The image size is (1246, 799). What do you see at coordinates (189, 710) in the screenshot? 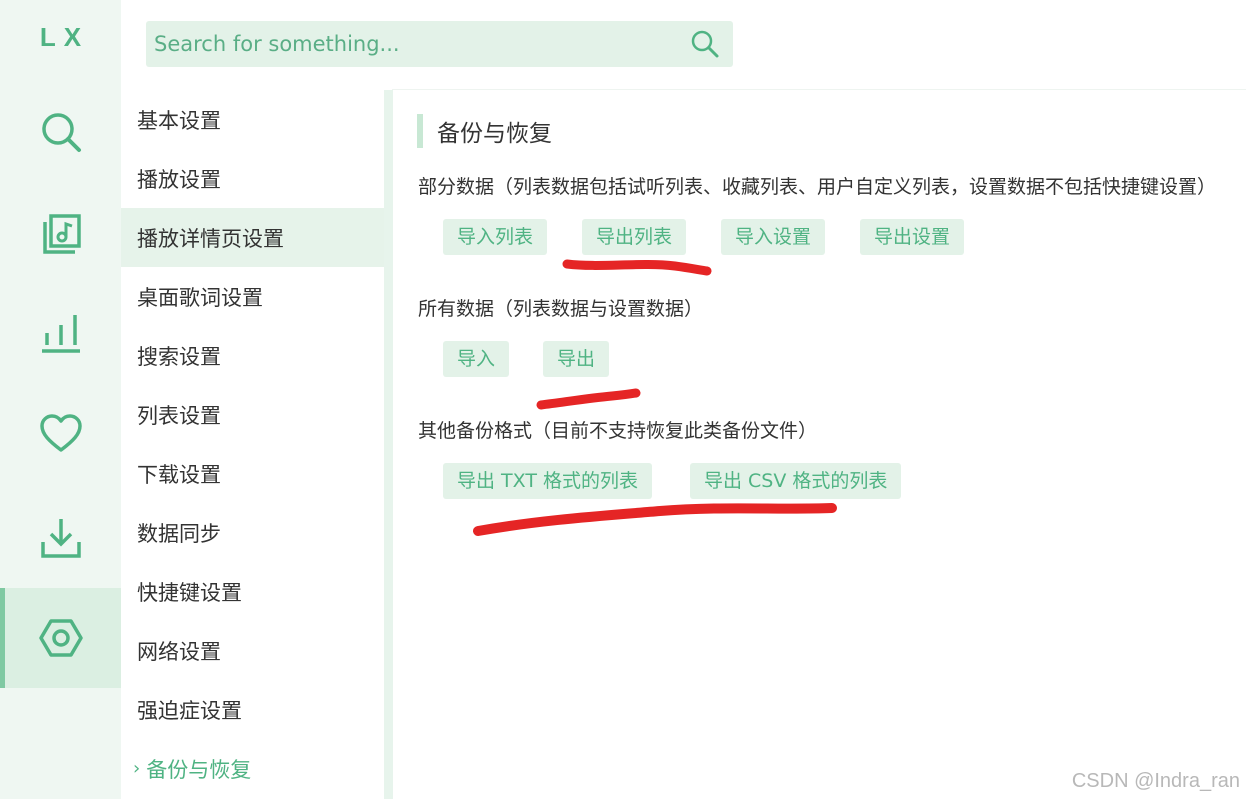
I see `nav-item-label: 强迫症设置` at bounding box center [189, 710].